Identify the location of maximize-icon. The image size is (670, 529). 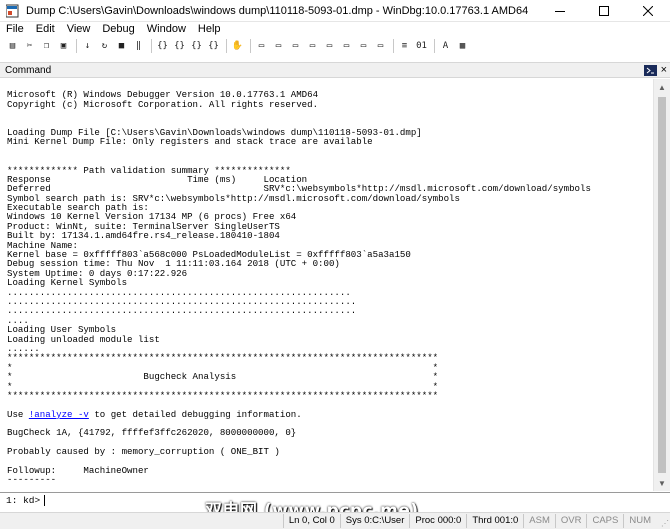
(604, 11).